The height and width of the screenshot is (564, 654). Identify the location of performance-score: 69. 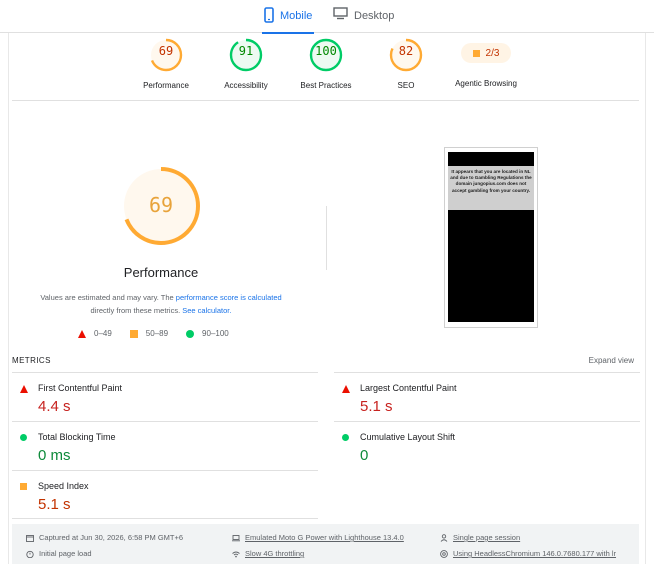
(161, 205).